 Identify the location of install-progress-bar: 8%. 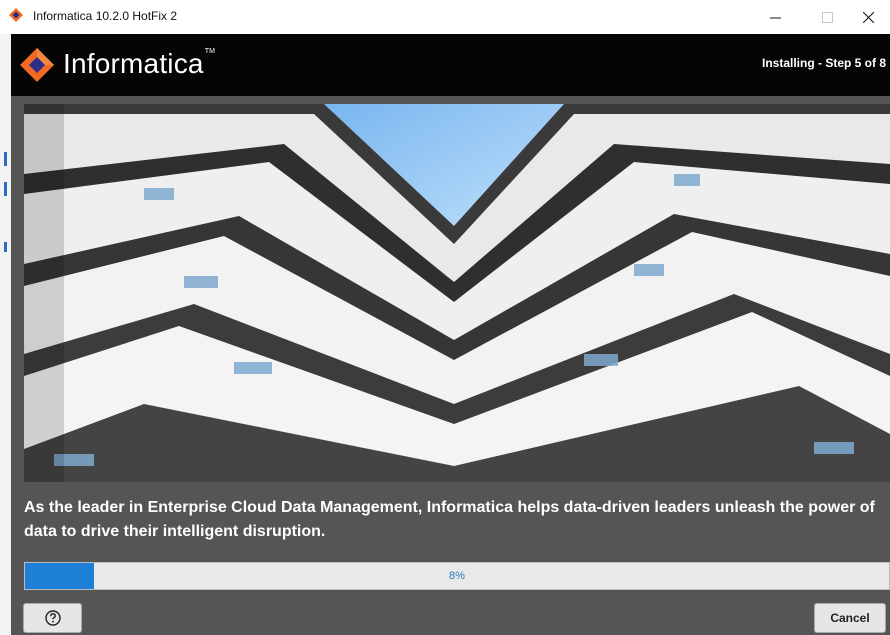
(457, 576).